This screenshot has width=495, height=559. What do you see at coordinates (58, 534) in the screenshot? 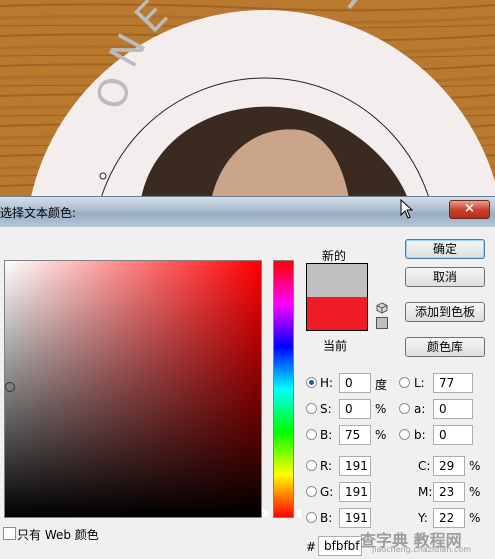
I see `web-colors-only-label: 只有 Web 颜色` at bounding box center [58, 534].